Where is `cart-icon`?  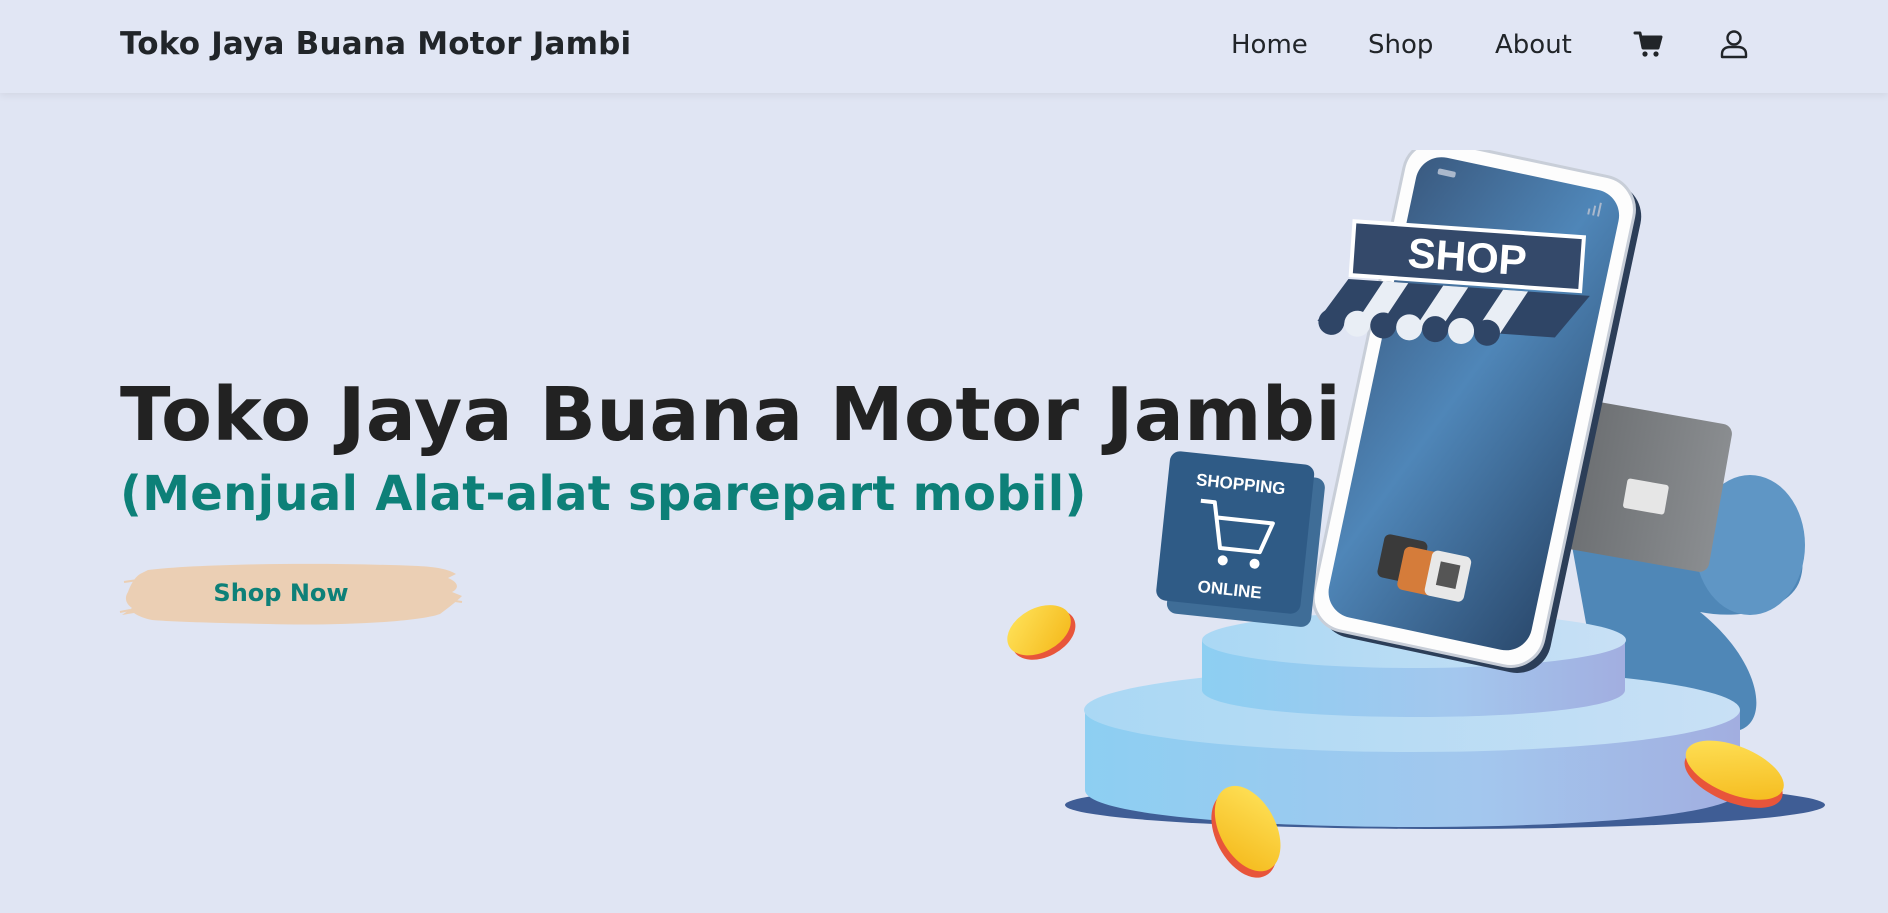 cart-icon is located at coordinates (1649, 44).